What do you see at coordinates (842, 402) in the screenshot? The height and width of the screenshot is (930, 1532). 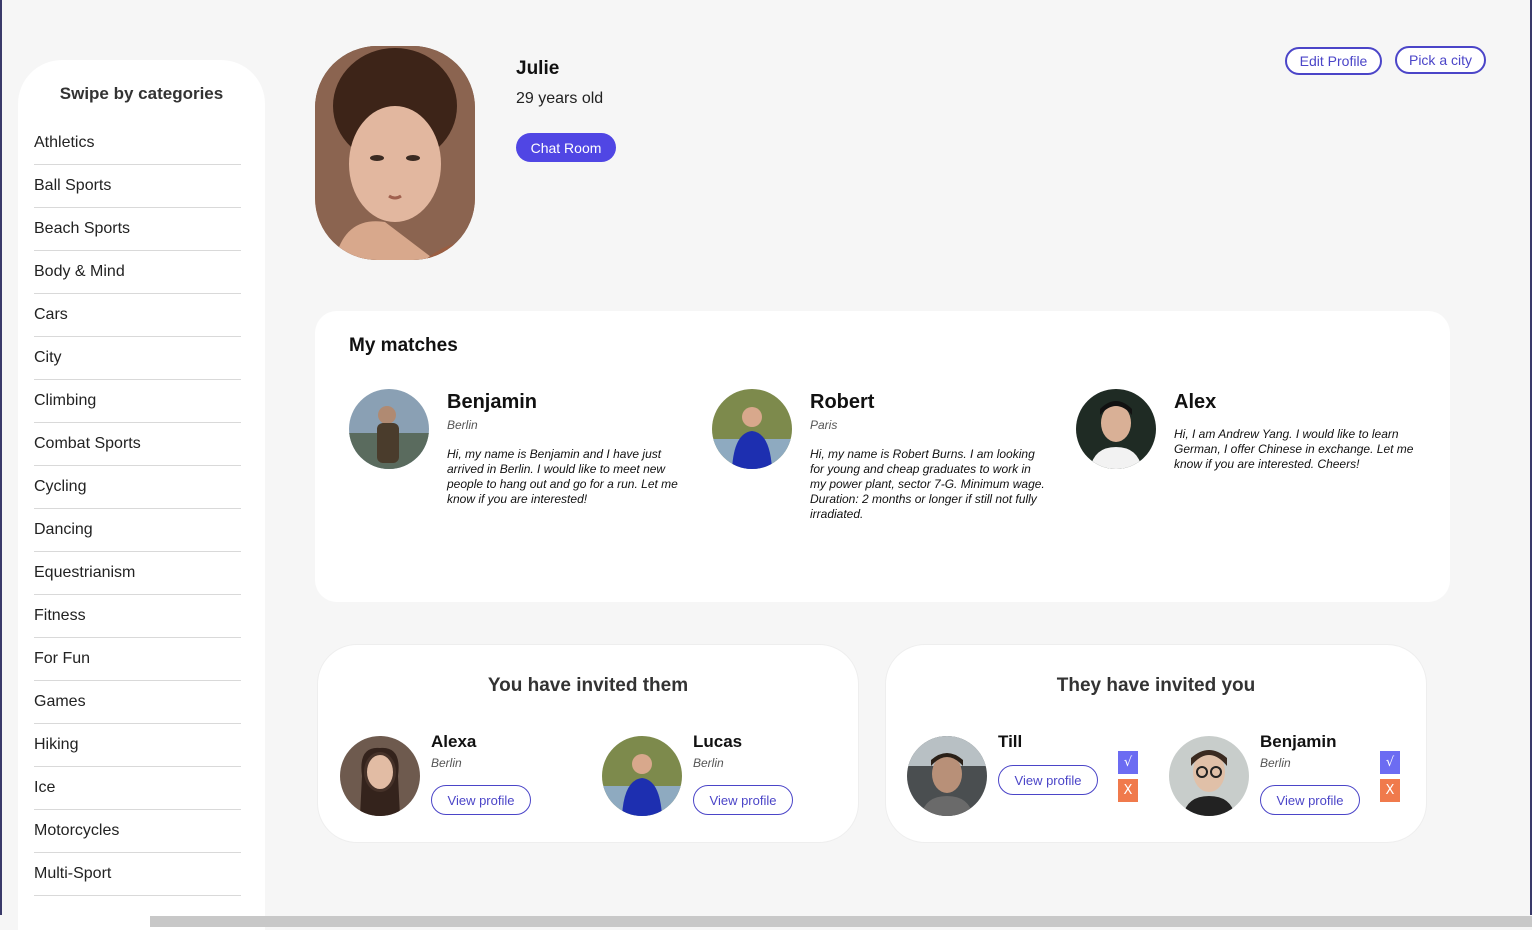 I see `match-name: Robert` at bounding box center [842, 402].